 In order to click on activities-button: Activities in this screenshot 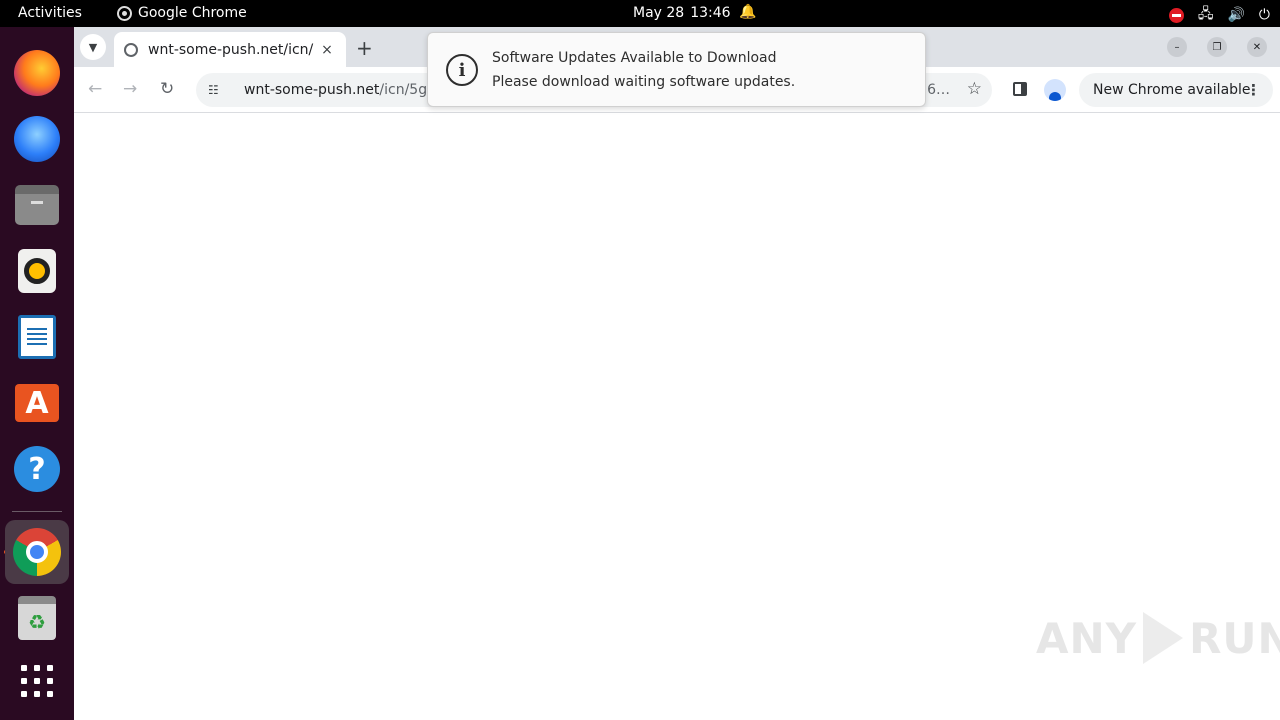, I will do `click(50, 13)`.